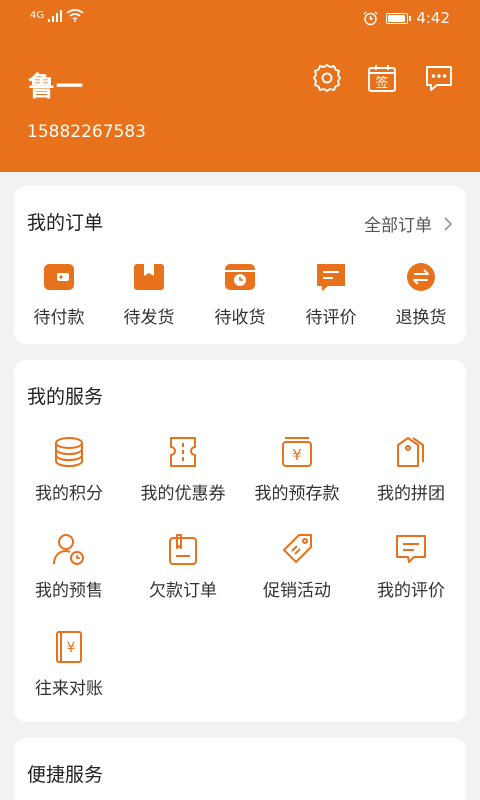 The image size is (480, 800). Describe the element at coordinates (183, 591) in the screenshot. I see `service-label: 欠款订单` at that location.